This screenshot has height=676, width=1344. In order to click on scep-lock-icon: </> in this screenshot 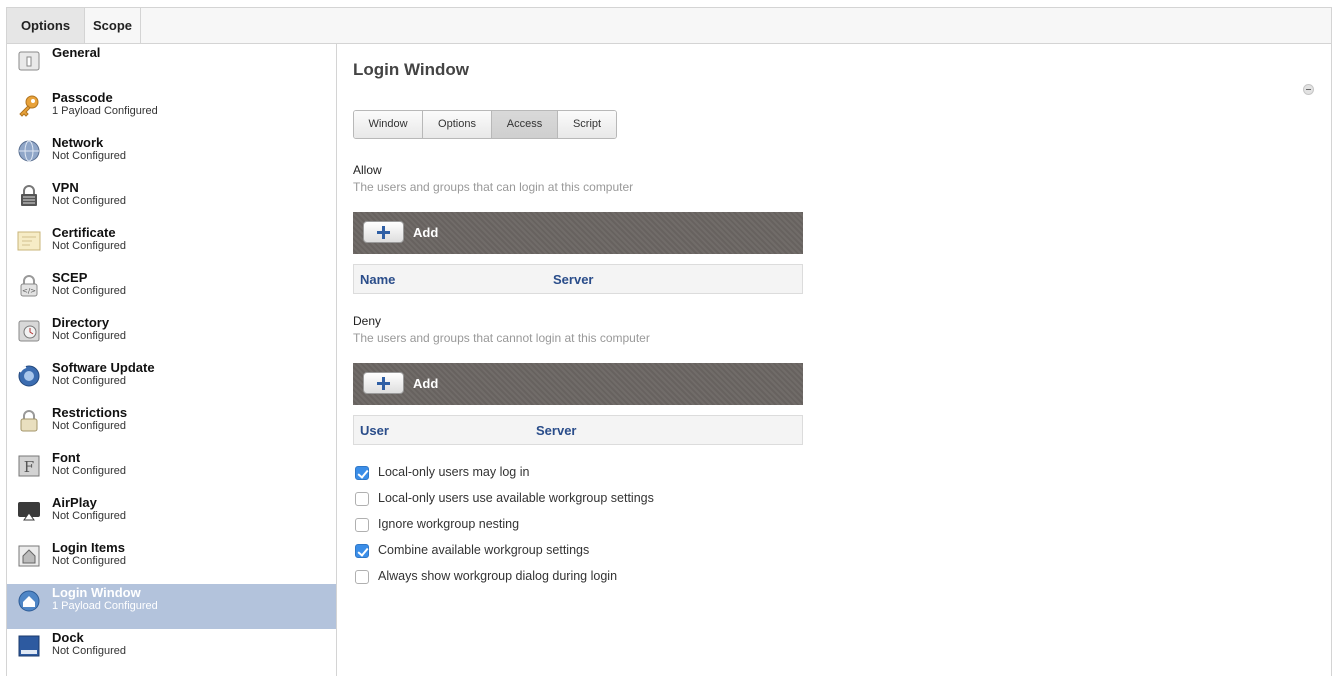, I will do `click(29, 286)`.